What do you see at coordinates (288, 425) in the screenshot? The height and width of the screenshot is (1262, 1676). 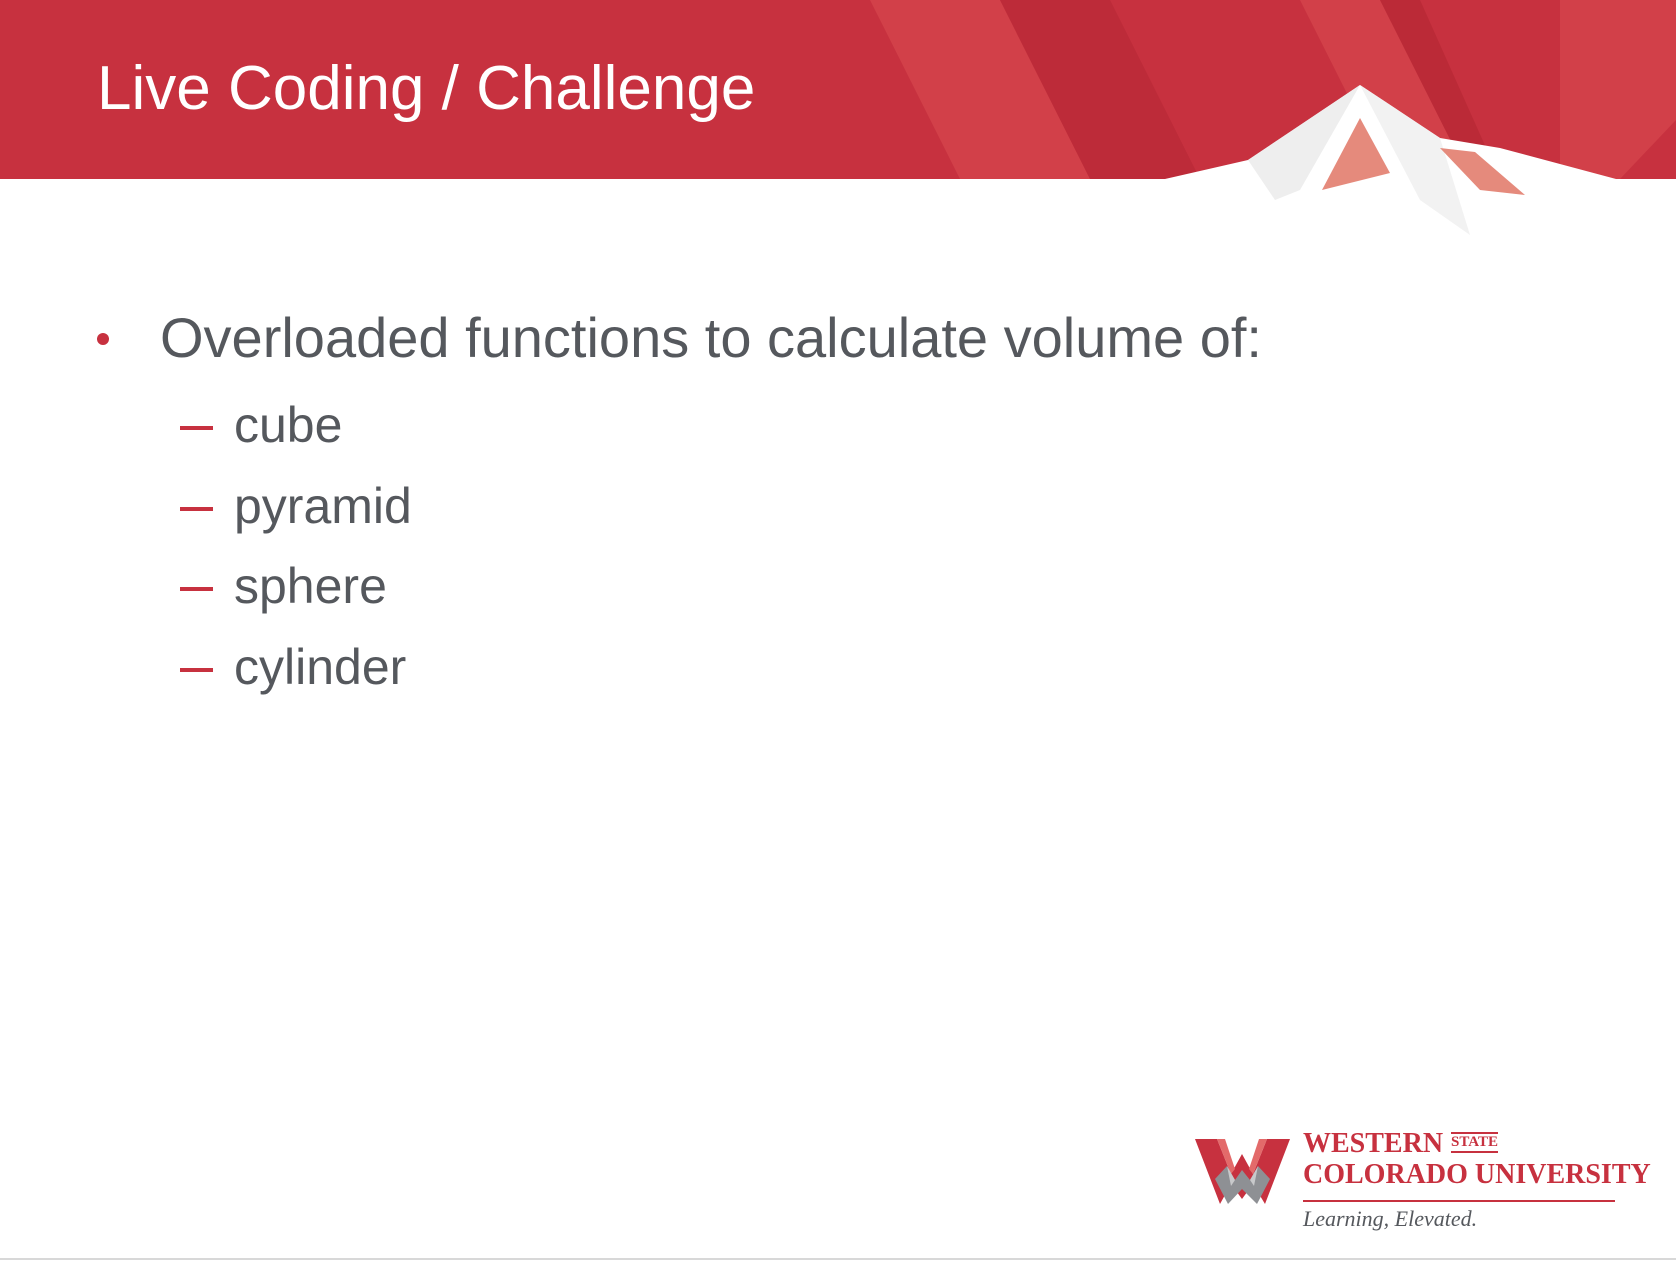 I see `sub-item-text: cube` at bounding box center [288, 425].